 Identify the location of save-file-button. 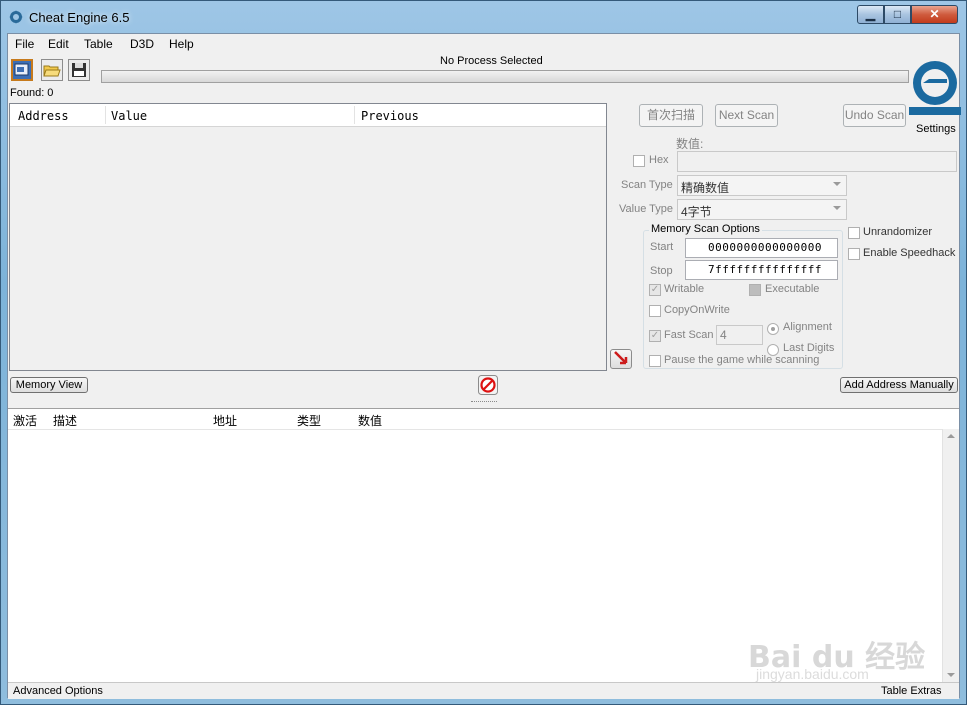
(79, 70).